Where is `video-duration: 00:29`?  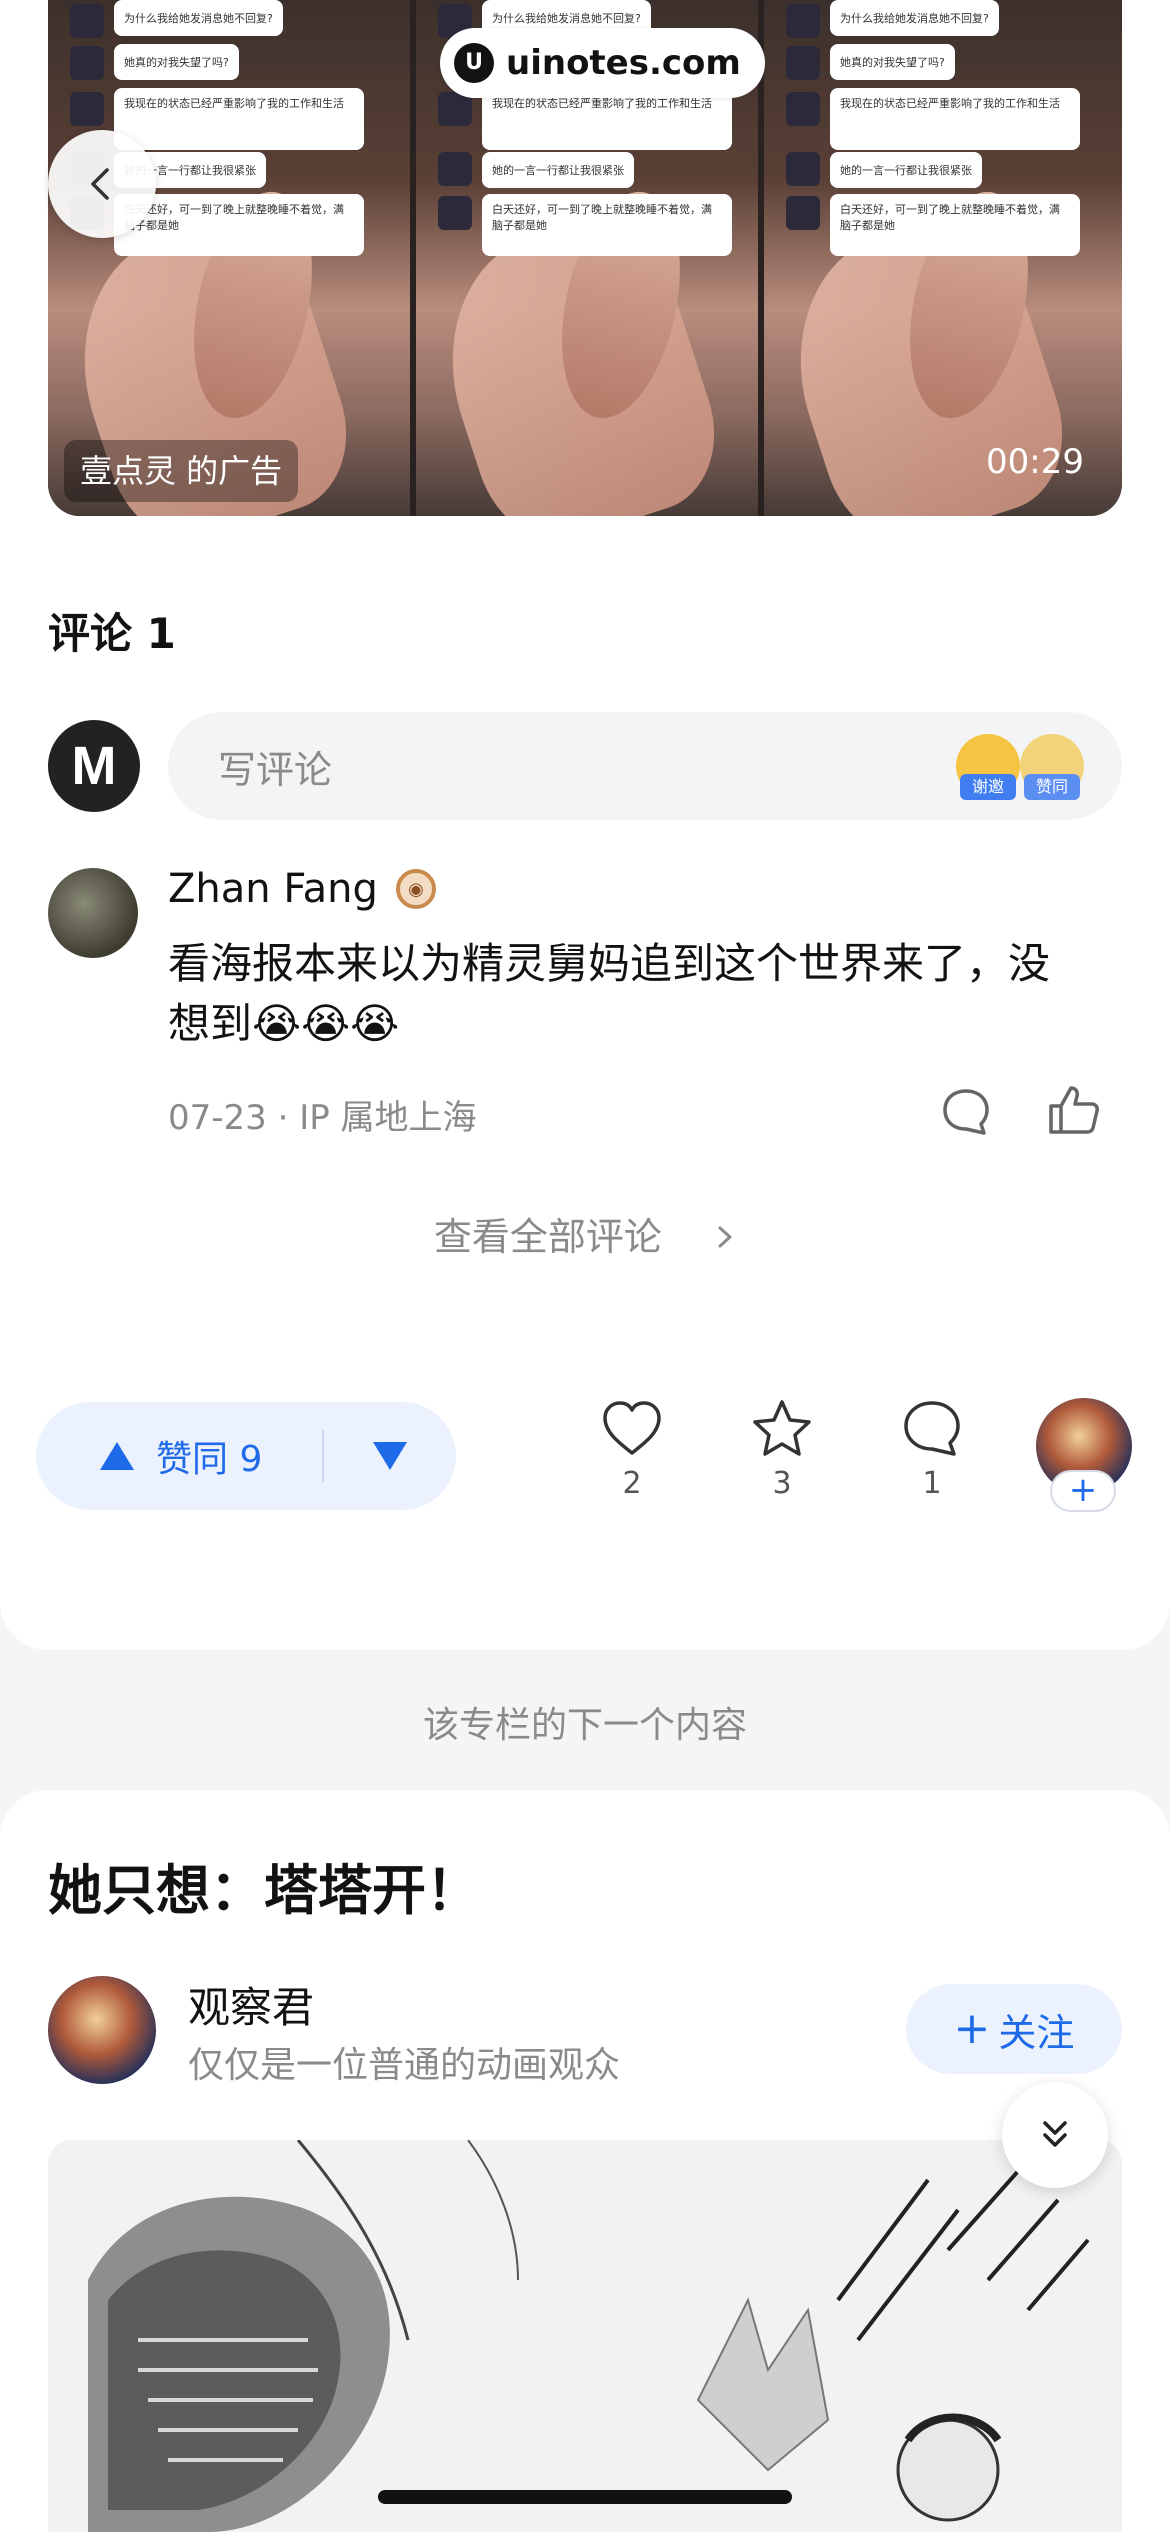
video-duration: 00:29 is located at coordinates (1035, 462).